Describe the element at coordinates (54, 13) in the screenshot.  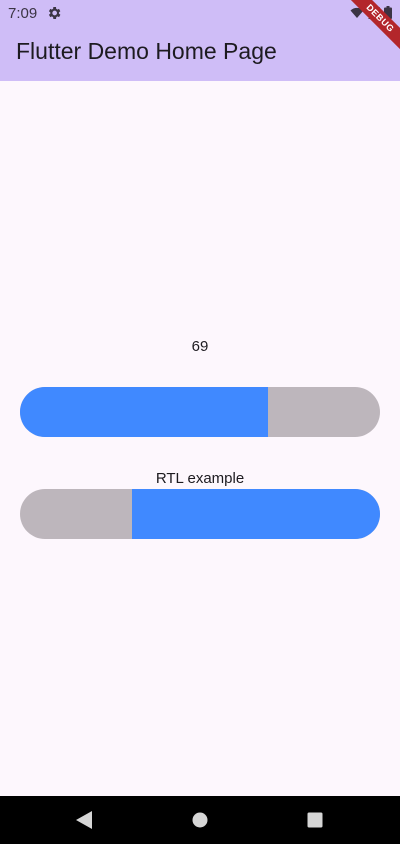
I see `gear-icon` at that location.